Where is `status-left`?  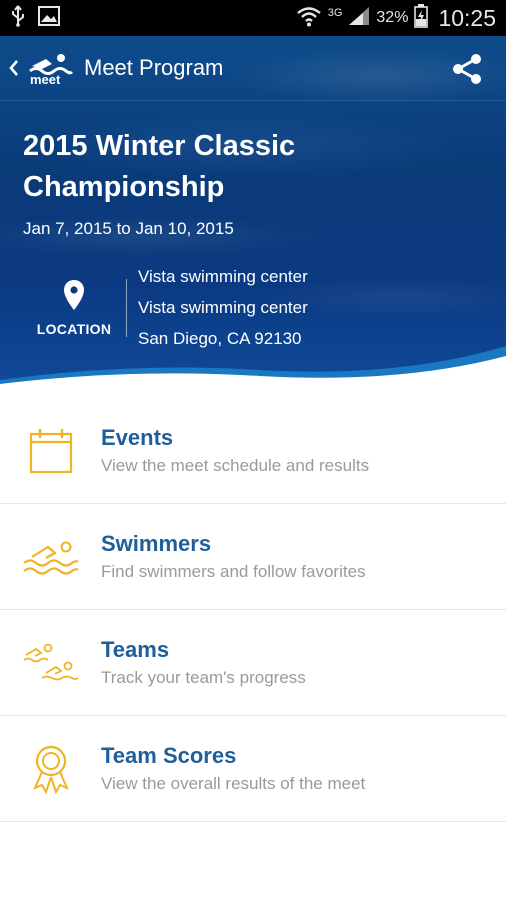 status-left is located at coordinates (35, 18).